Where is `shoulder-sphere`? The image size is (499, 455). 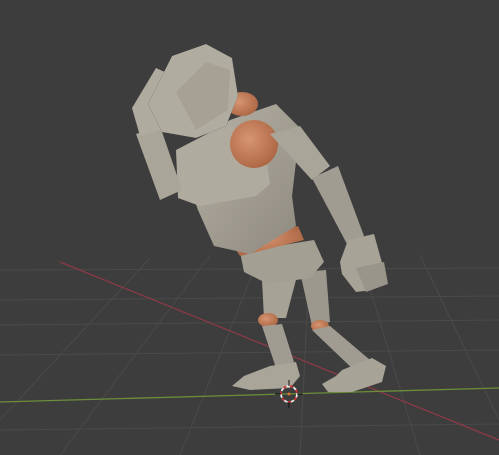 shoulder-sphere is located at coordinates (254, 144).